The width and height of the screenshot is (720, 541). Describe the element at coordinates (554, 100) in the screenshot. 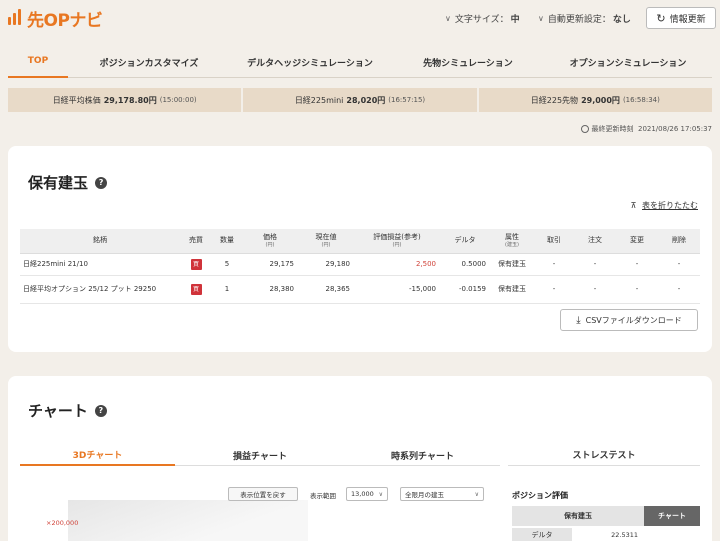

I see `price-name: 日経225先物` at that location.